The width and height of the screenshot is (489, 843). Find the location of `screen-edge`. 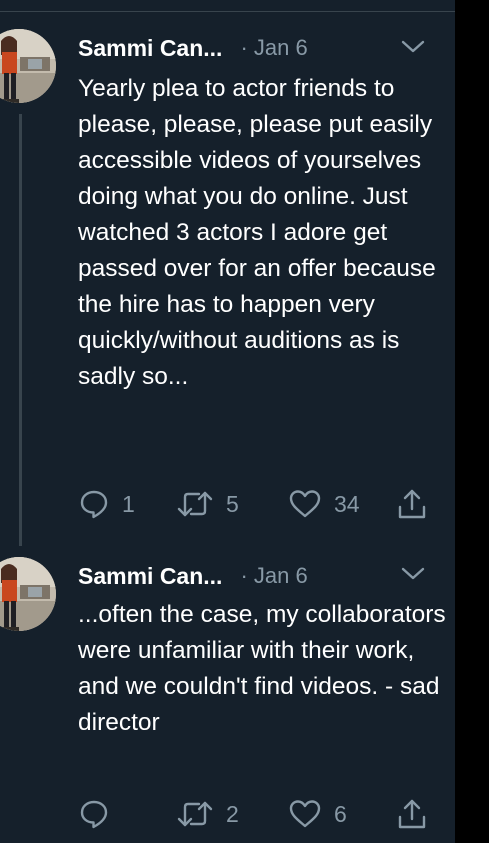

screen-edge is located at coordinates (472, 421).